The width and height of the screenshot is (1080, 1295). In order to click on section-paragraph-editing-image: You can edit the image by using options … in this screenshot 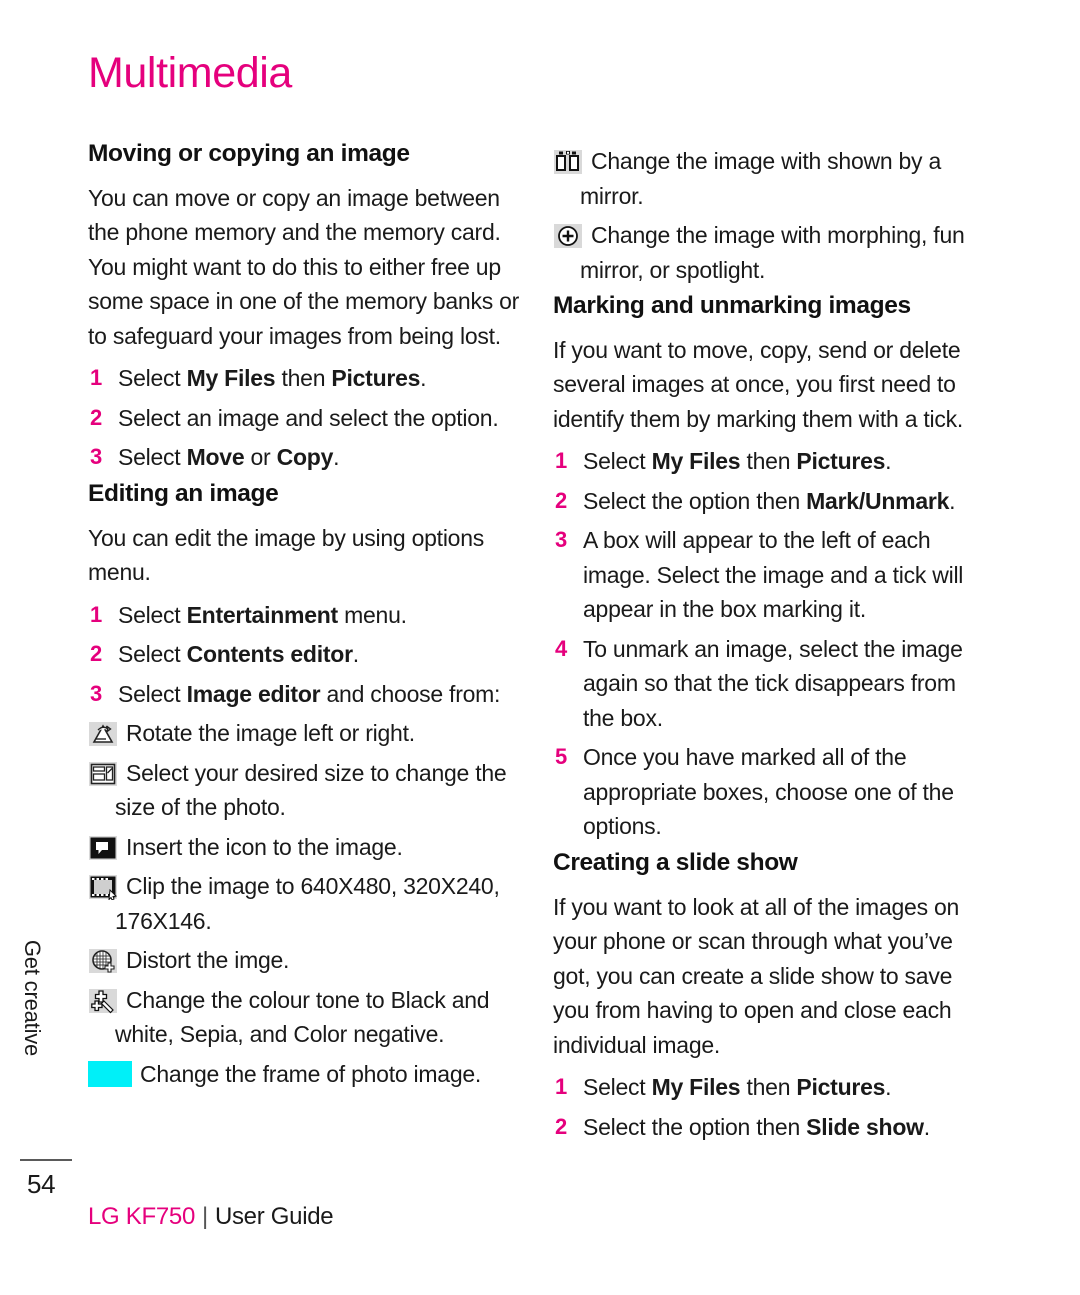, I will do `click(286, 555)`.